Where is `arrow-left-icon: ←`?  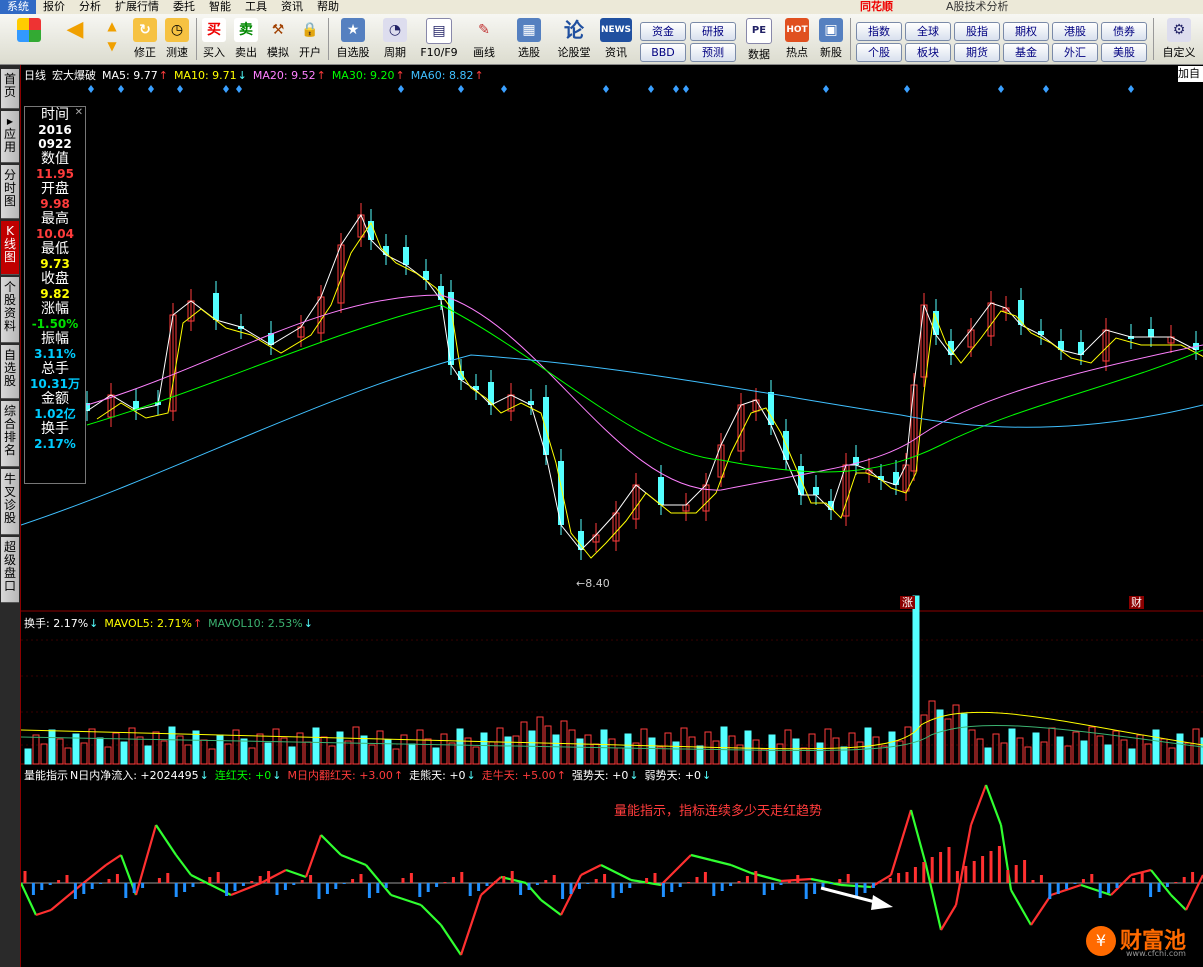
arrow-left-icon: ← is located at coordinates (581, 583).